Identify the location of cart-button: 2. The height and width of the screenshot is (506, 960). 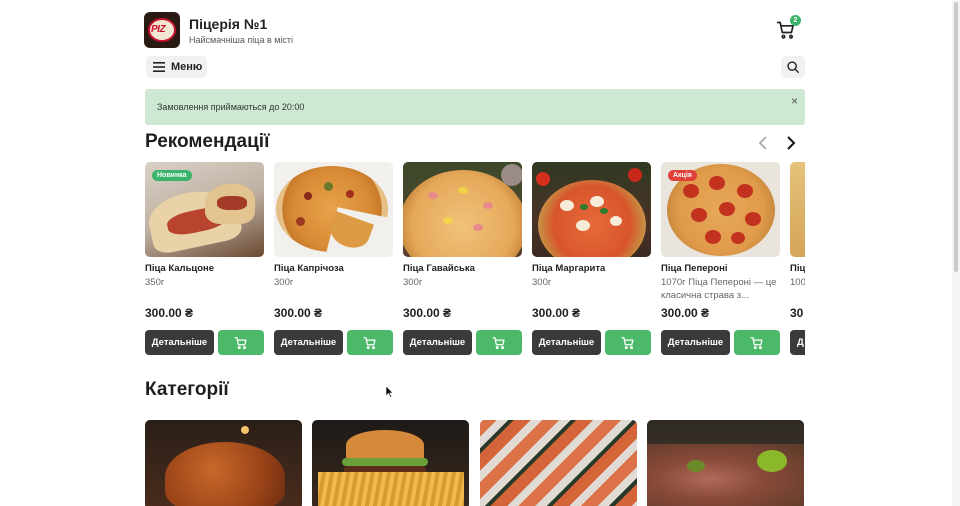
(788, 27).